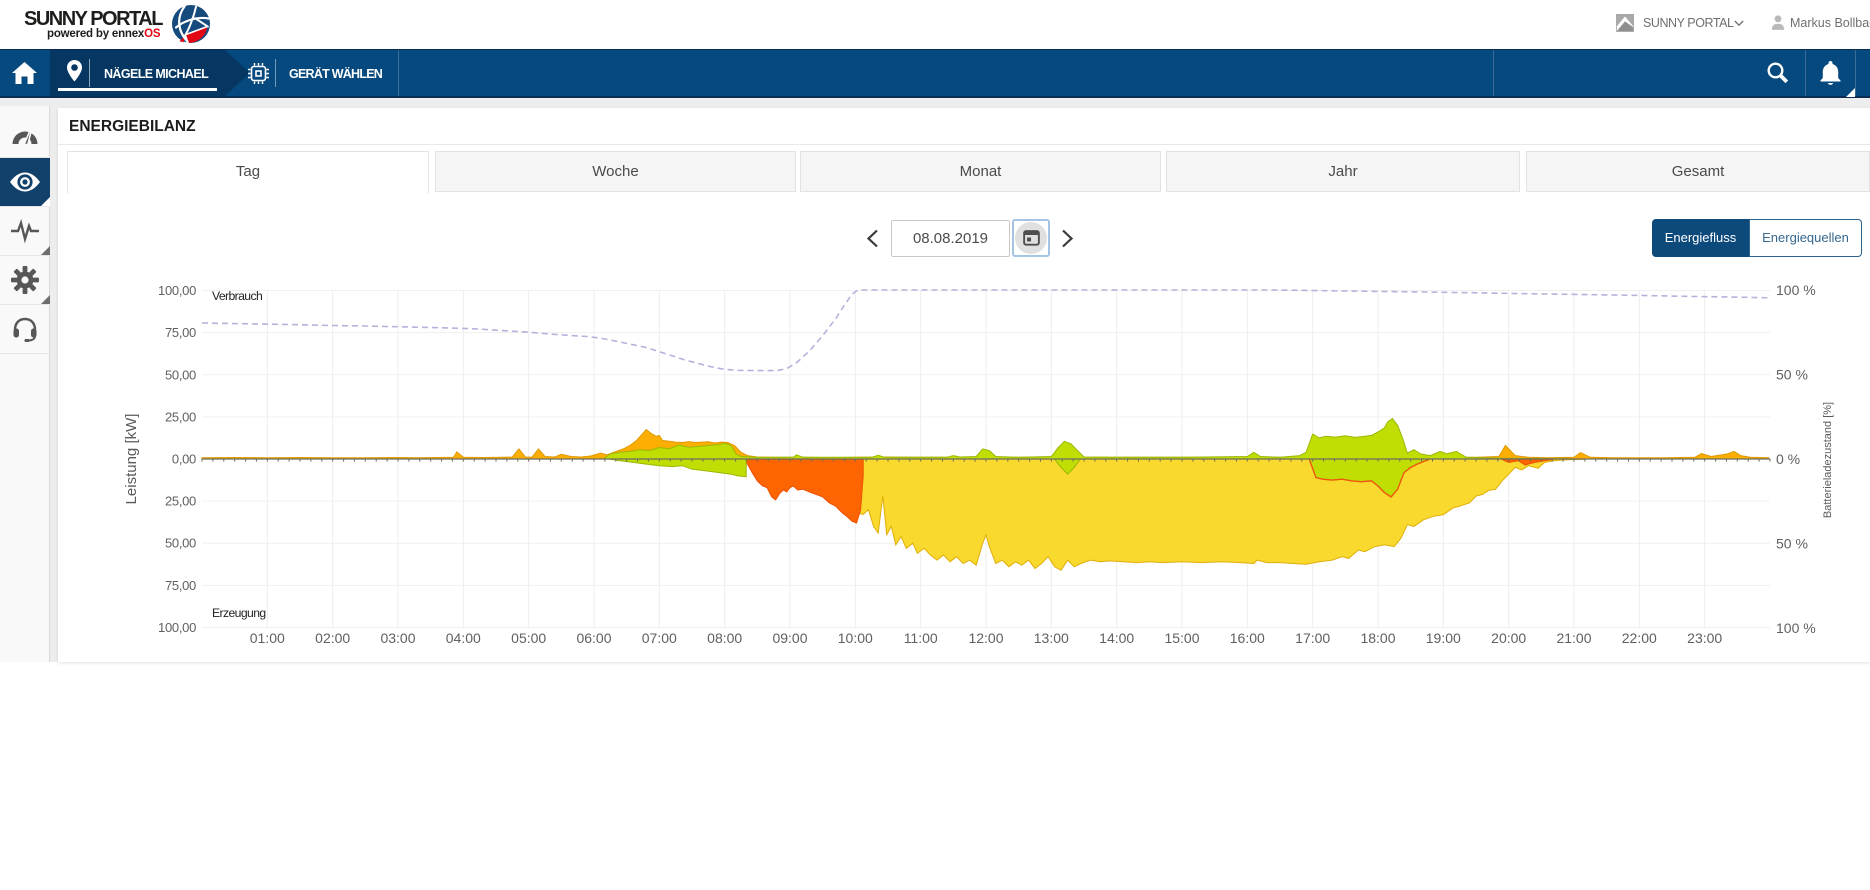 The width and height of the screenshot is (1870, 890). Describe the element at coordinates (1377, 638) in the screenshot. I see `svg-text: 18:00` at that location.